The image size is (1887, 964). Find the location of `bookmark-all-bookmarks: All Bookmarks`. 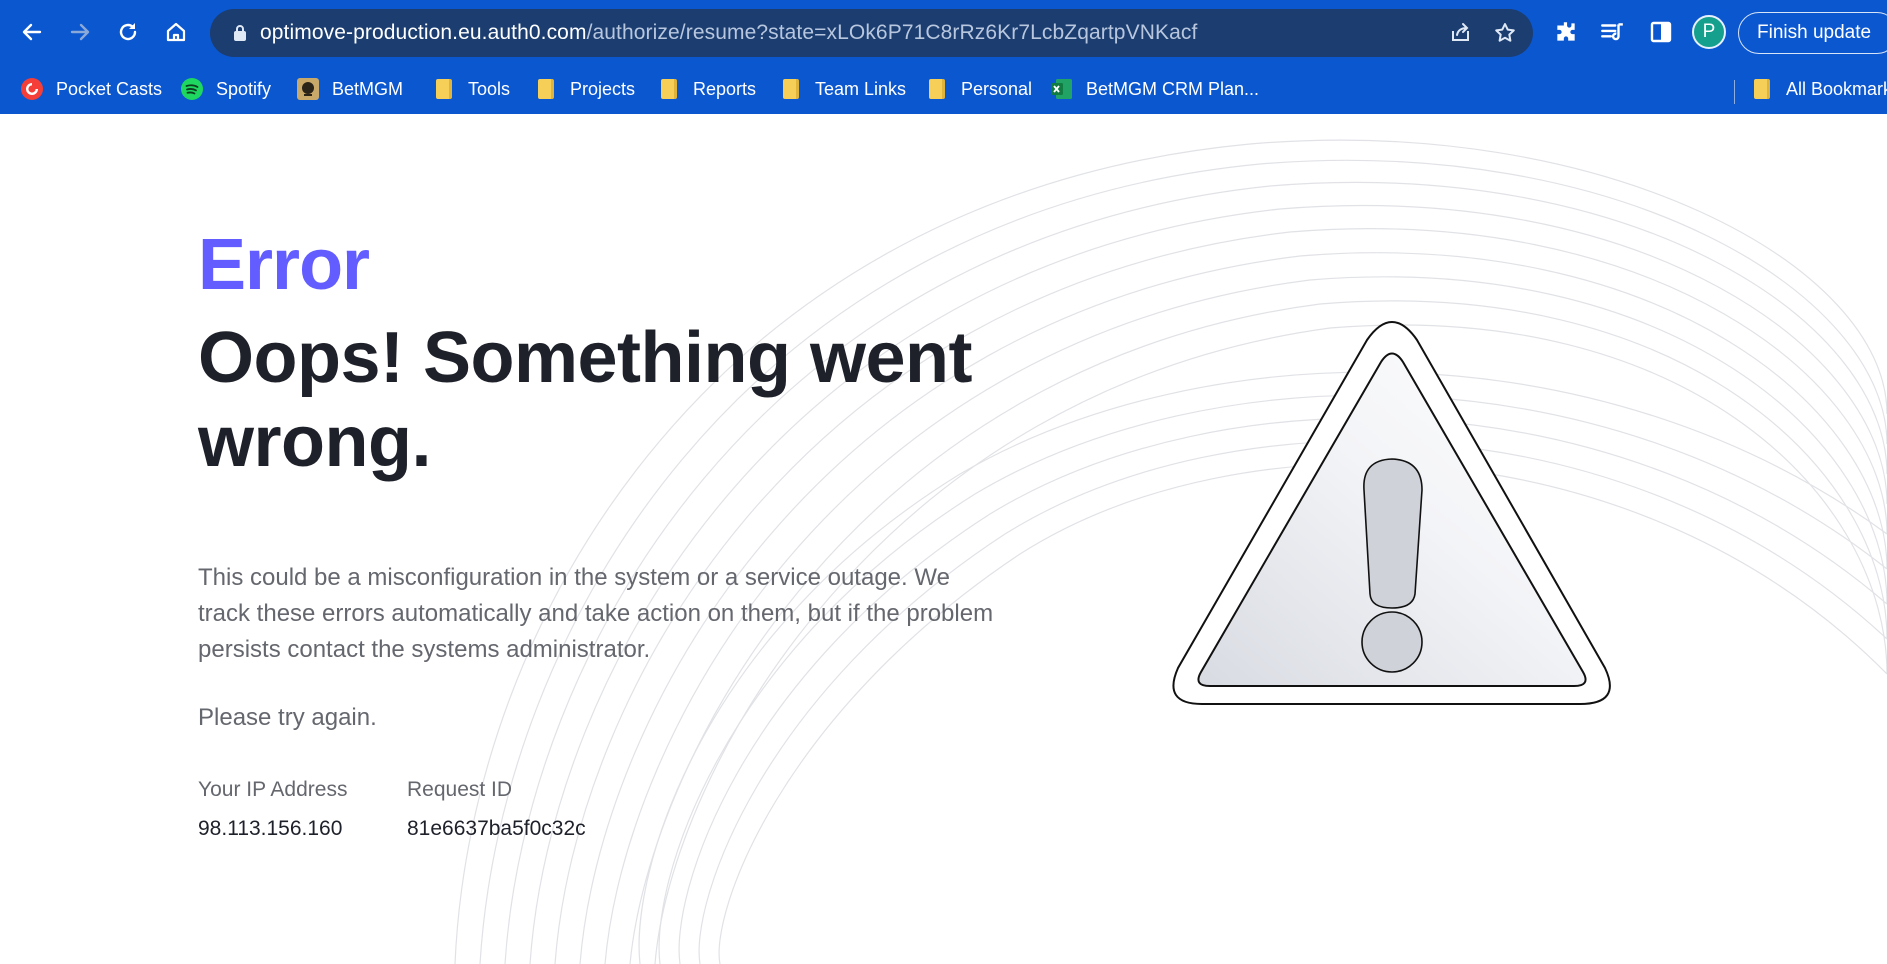

bookmark-all-bookmarks: All Bookmarks is located at coordinates (1818, 89).